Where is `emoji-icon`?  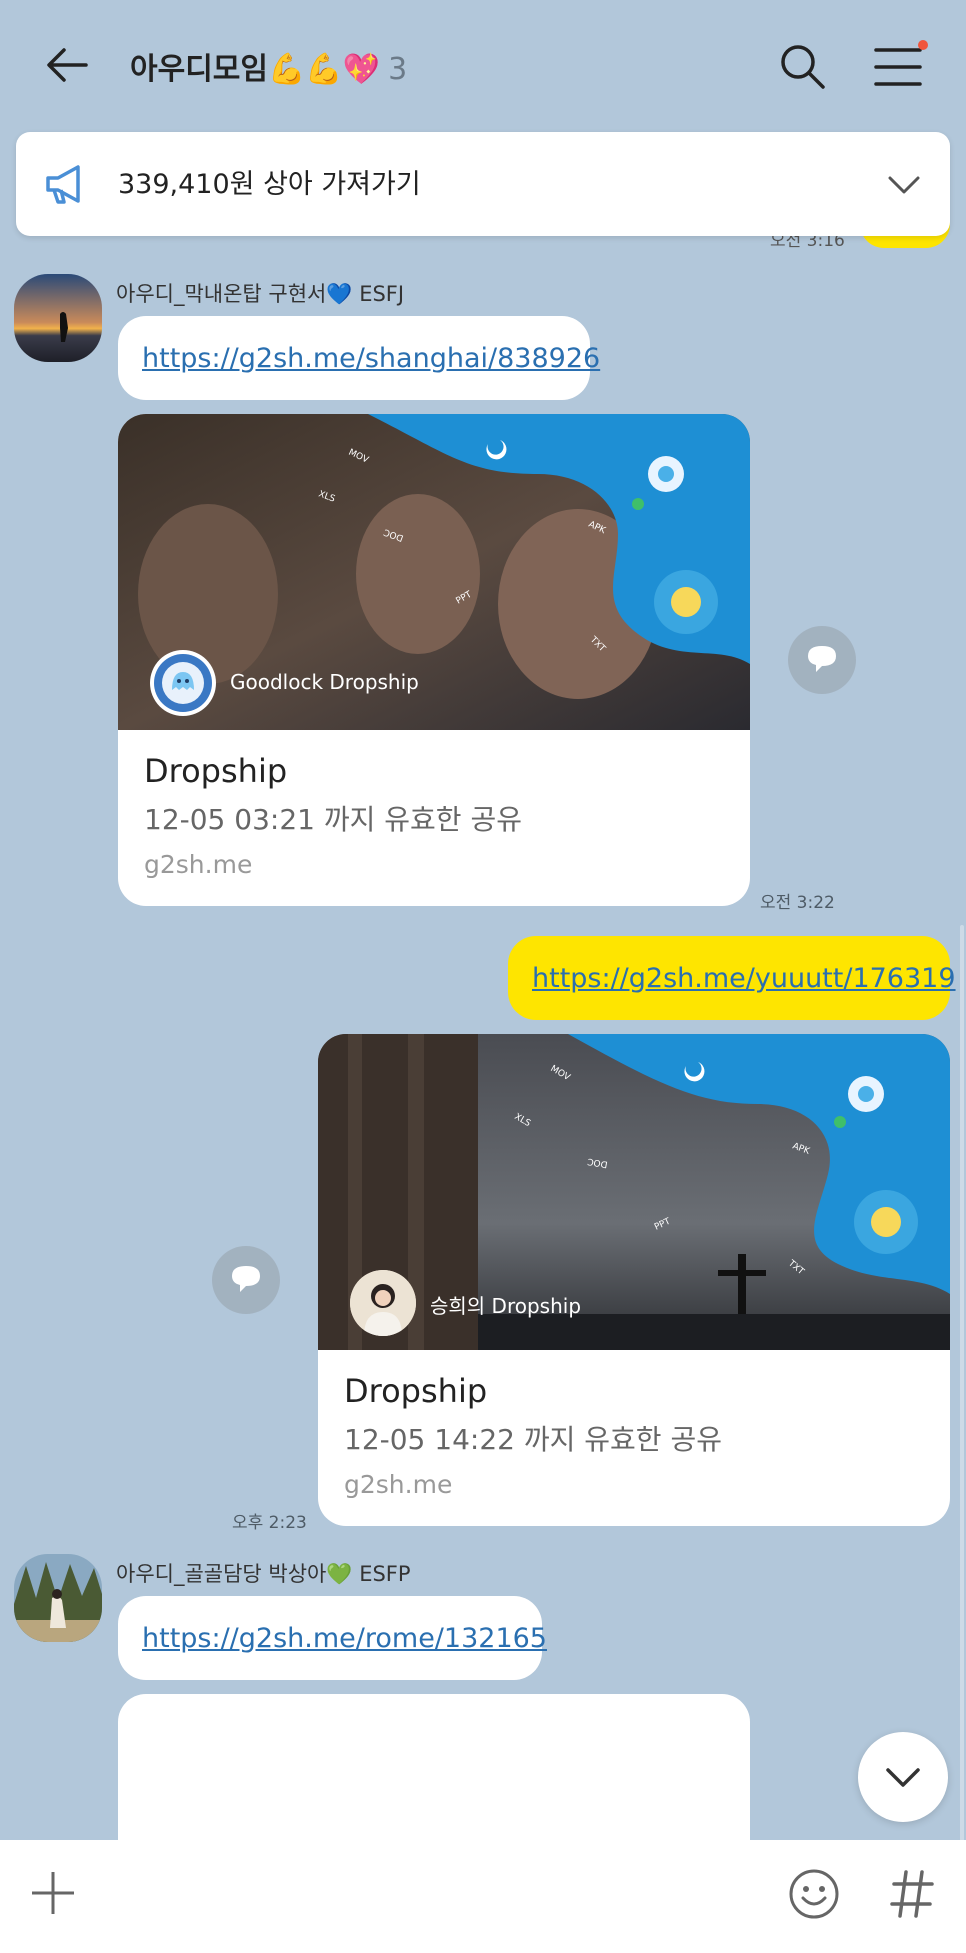 emoji-icon is located at coordinates (814, 1894).